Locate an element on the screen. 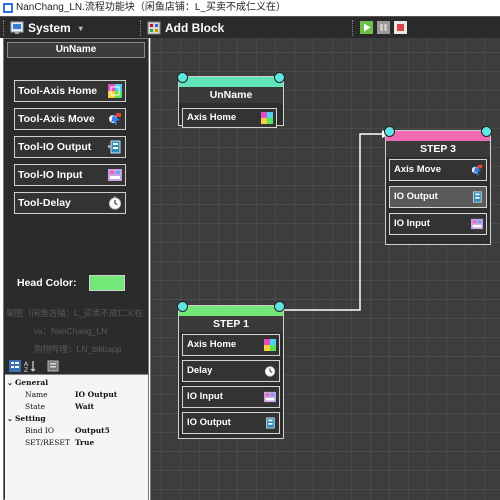 This screenshot has height=500, width=500. block-item-label: Axis Move is located at coordinates (417, 169).